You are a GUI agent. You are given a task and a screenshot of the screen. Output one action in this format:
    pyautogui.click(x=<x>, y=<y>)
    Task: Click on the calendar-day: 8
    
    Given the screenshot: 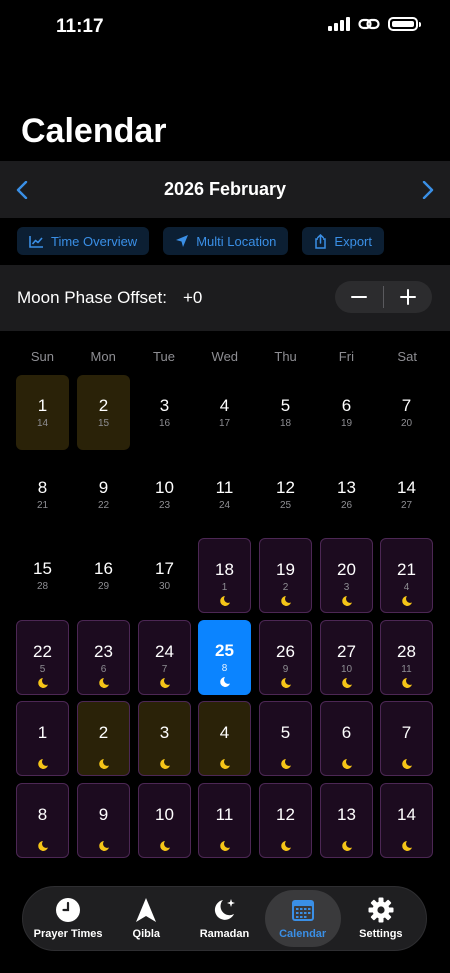 What is the action you would take?
    pyautogui.click(x=42, y=820)
    